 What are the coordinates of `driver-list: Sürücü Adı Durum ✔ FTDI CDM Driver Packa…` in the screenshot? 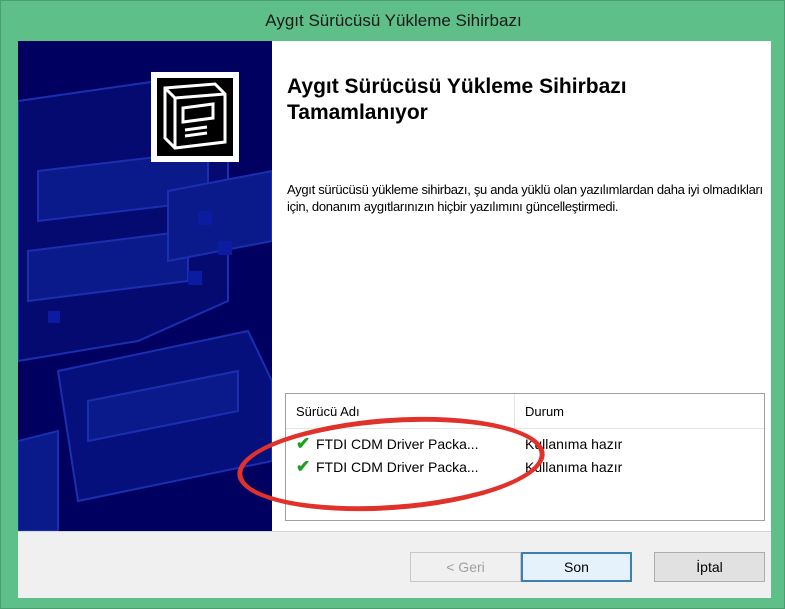 It's located at (525, 457).